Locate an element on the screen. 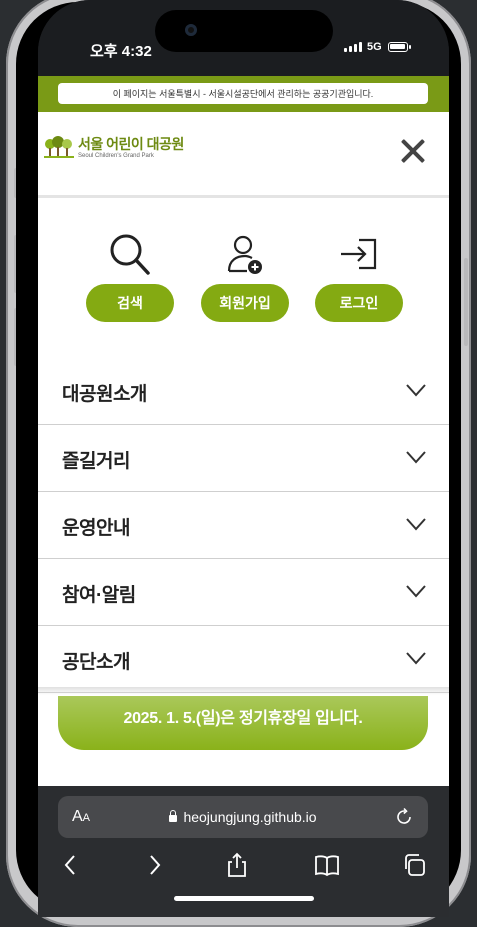  login-button: 로그인 is located at coordinates (359, 303).